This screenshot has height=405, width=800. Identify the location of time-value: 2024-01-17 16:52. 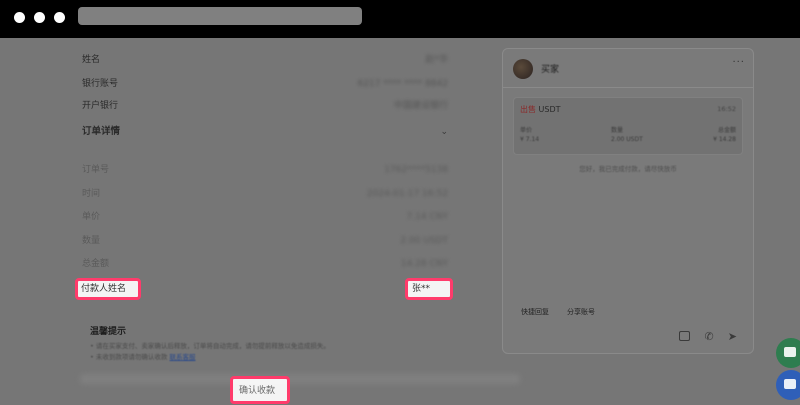
(407, 194).